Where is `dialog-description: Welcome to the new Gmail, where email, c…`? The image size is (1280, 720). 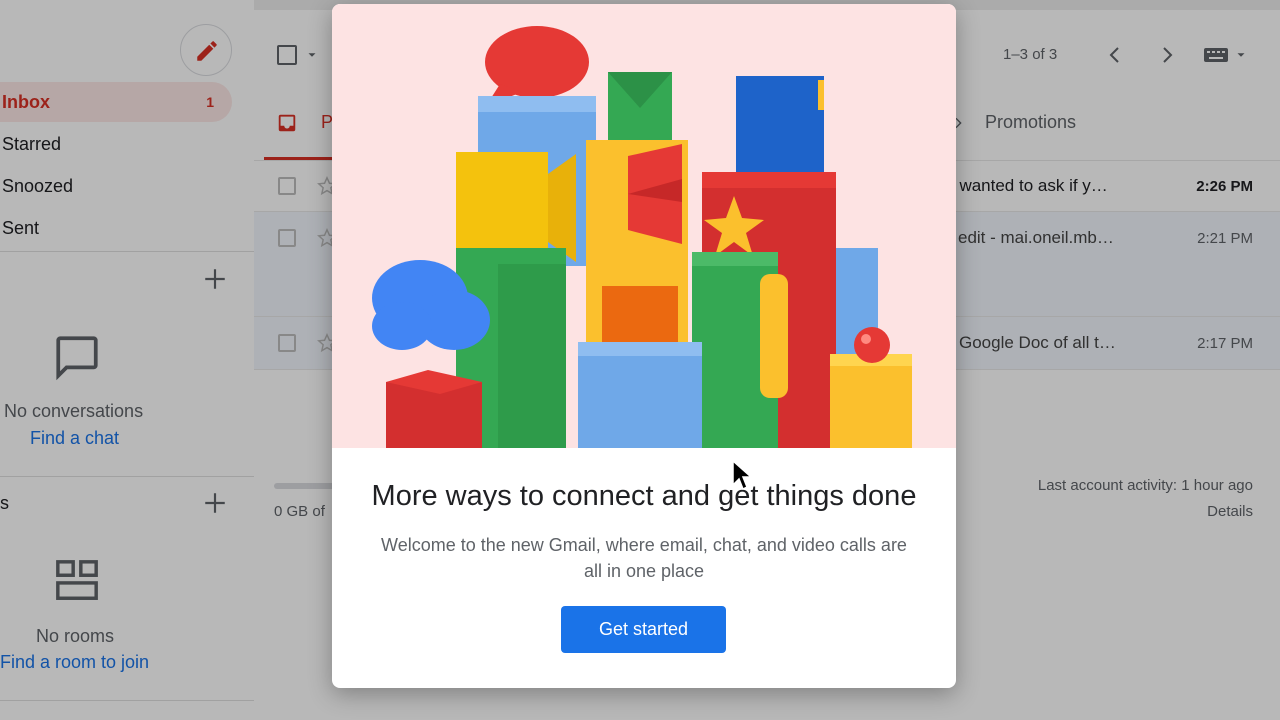 dialog-description: Welcome to the new Gmail, where email, c… is located at coordinates (644, 558).